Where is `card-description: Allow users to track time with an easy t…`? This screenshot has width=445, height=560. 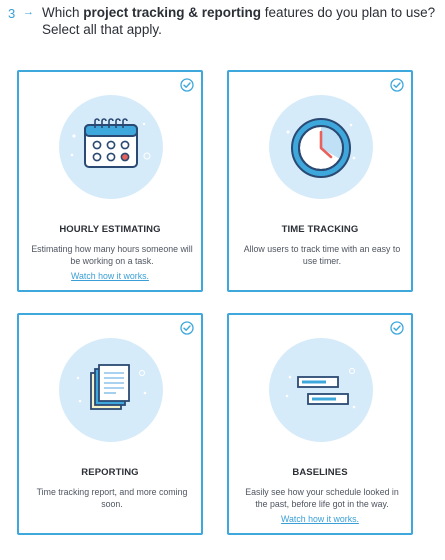
card-description: Allow users to track time with an easy t… is located at coordinates (322, 255).